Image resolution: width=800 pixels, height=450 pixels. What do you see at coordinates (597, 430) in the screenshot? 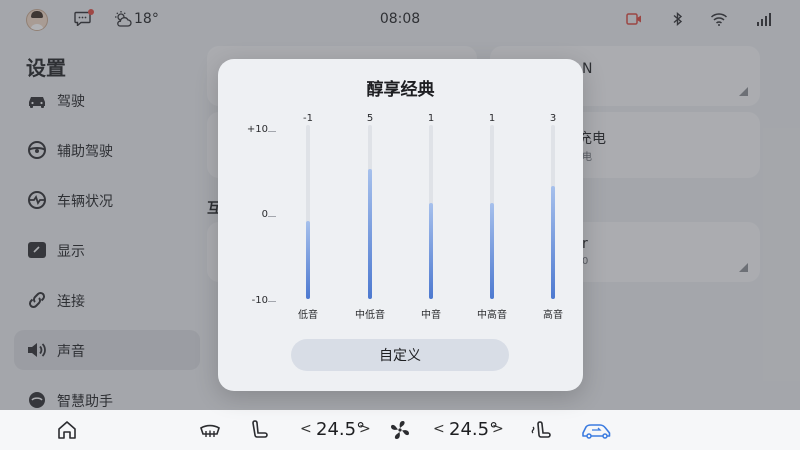
I see `car-connect-icon` at bounding box center [597, 430].